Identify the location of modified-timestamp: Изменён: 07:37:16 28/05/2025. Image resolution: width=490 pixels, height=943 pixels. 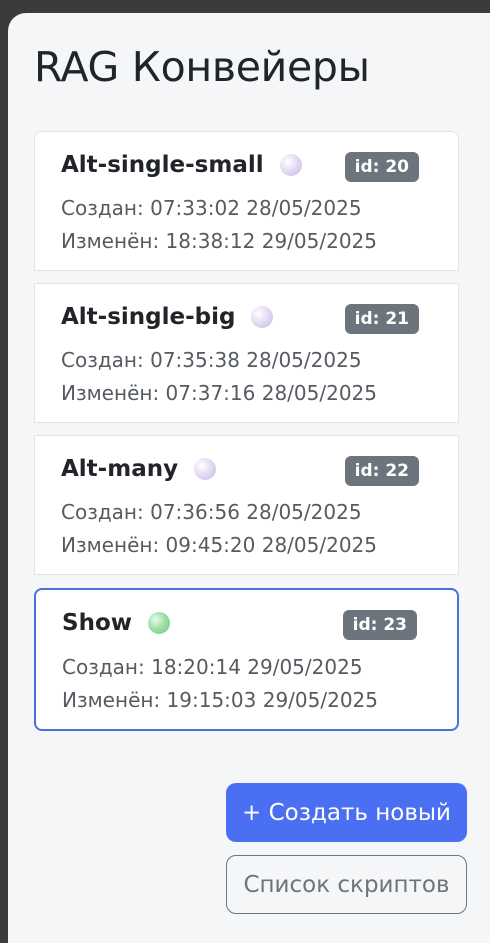
(219, 393).